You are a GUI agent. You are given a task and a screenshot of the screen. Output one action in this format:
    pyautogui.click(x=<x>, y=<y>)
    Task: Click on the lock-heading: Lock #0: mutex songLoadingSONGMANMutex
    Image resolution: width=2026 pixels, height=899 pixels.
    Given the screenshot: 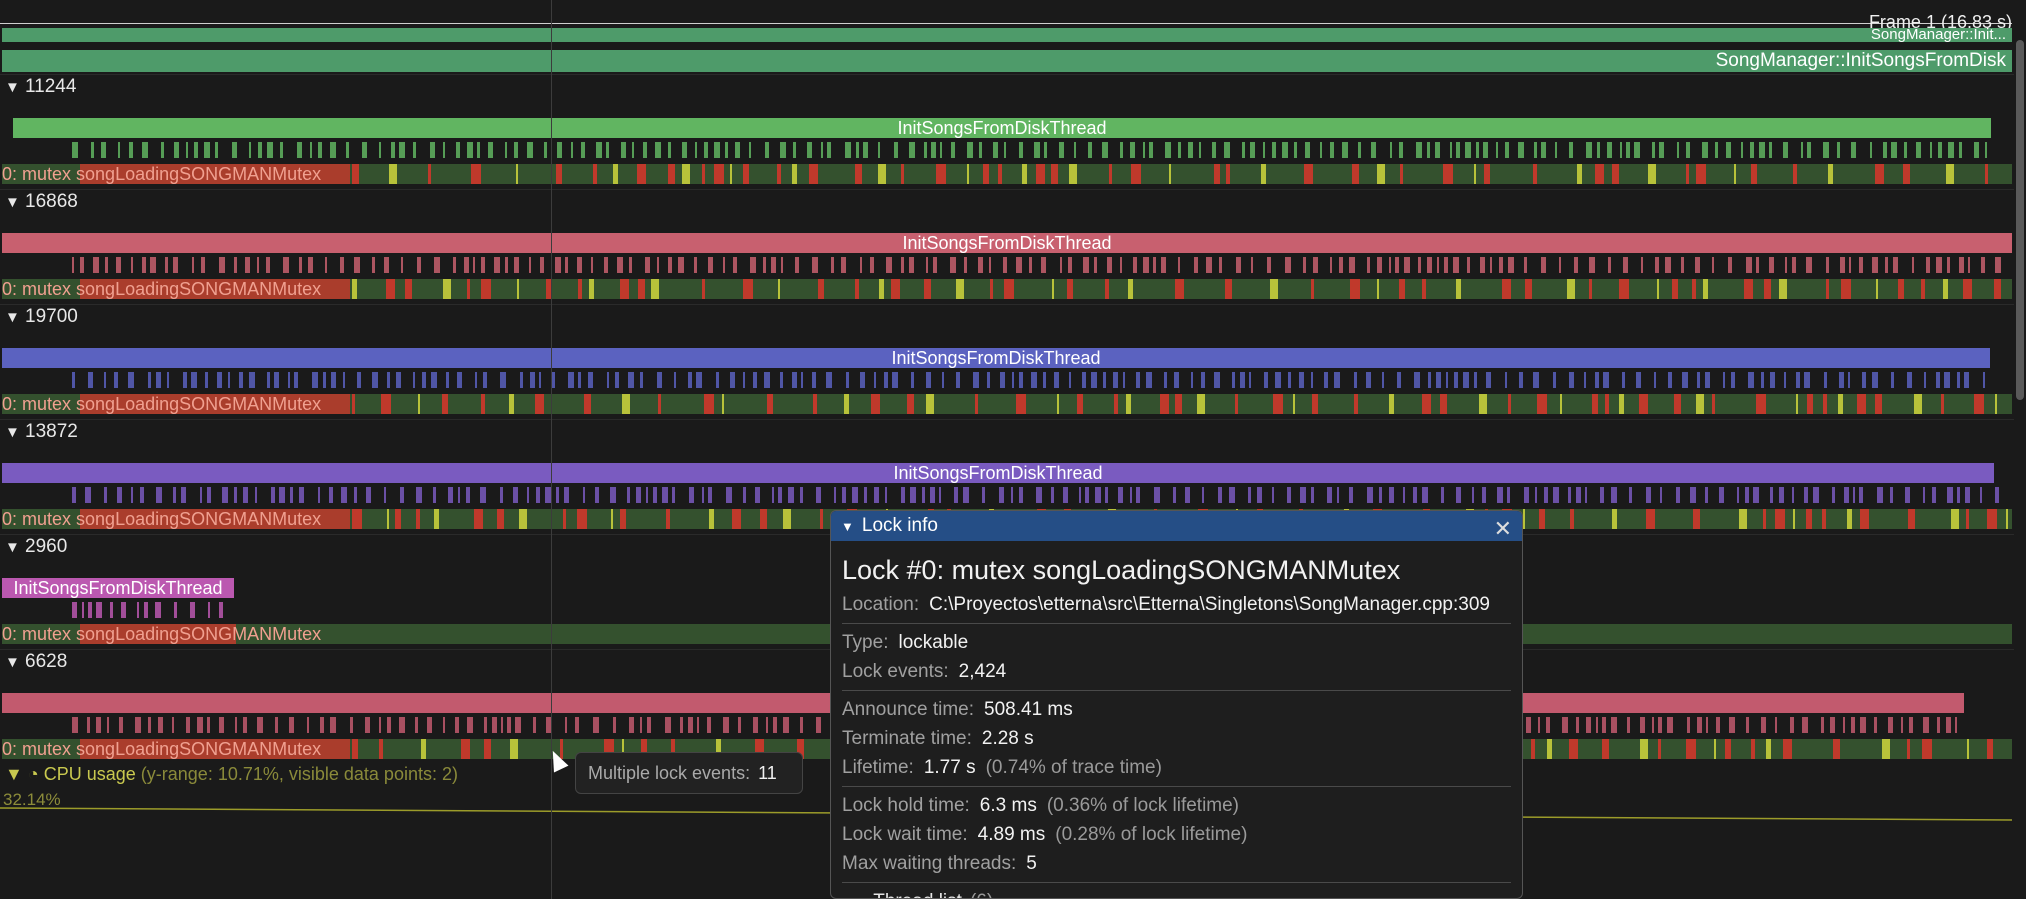 What is the action you would take?
    pyautogui.click(x=1121, y=570)
    